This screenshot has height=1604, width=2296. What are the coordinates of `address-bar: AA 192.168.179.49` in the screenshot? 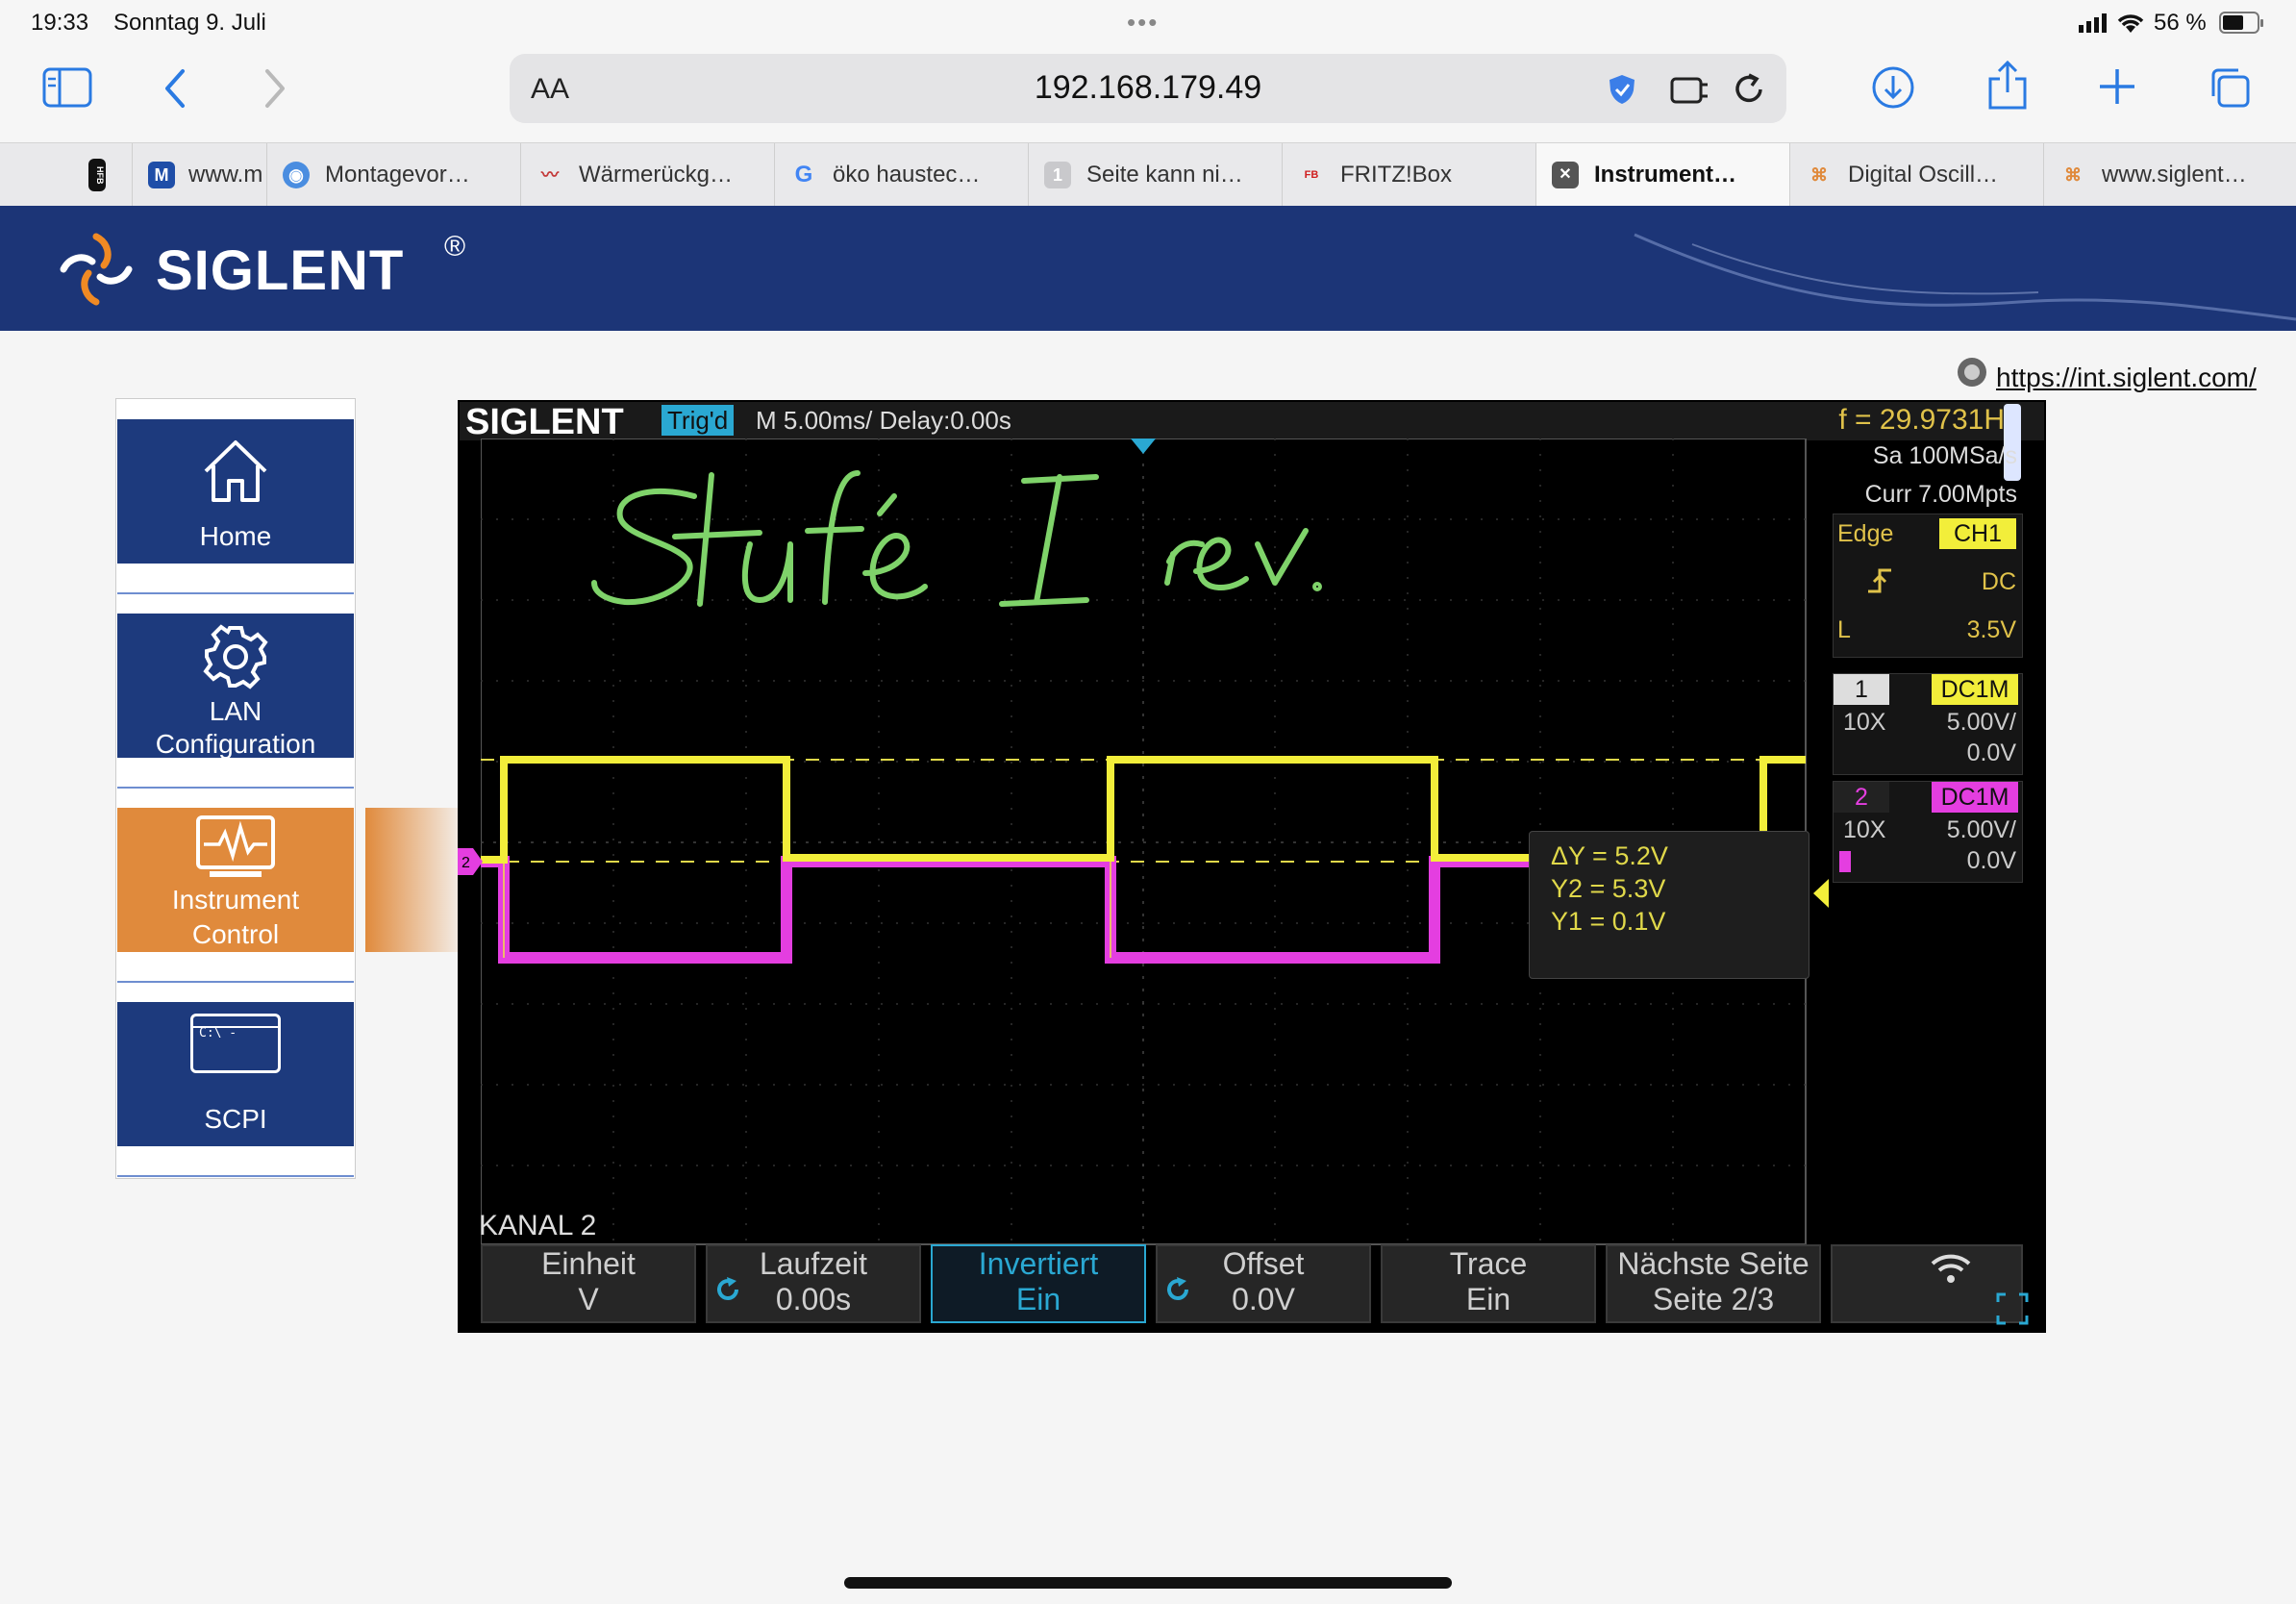 It's located at (1148, 88).